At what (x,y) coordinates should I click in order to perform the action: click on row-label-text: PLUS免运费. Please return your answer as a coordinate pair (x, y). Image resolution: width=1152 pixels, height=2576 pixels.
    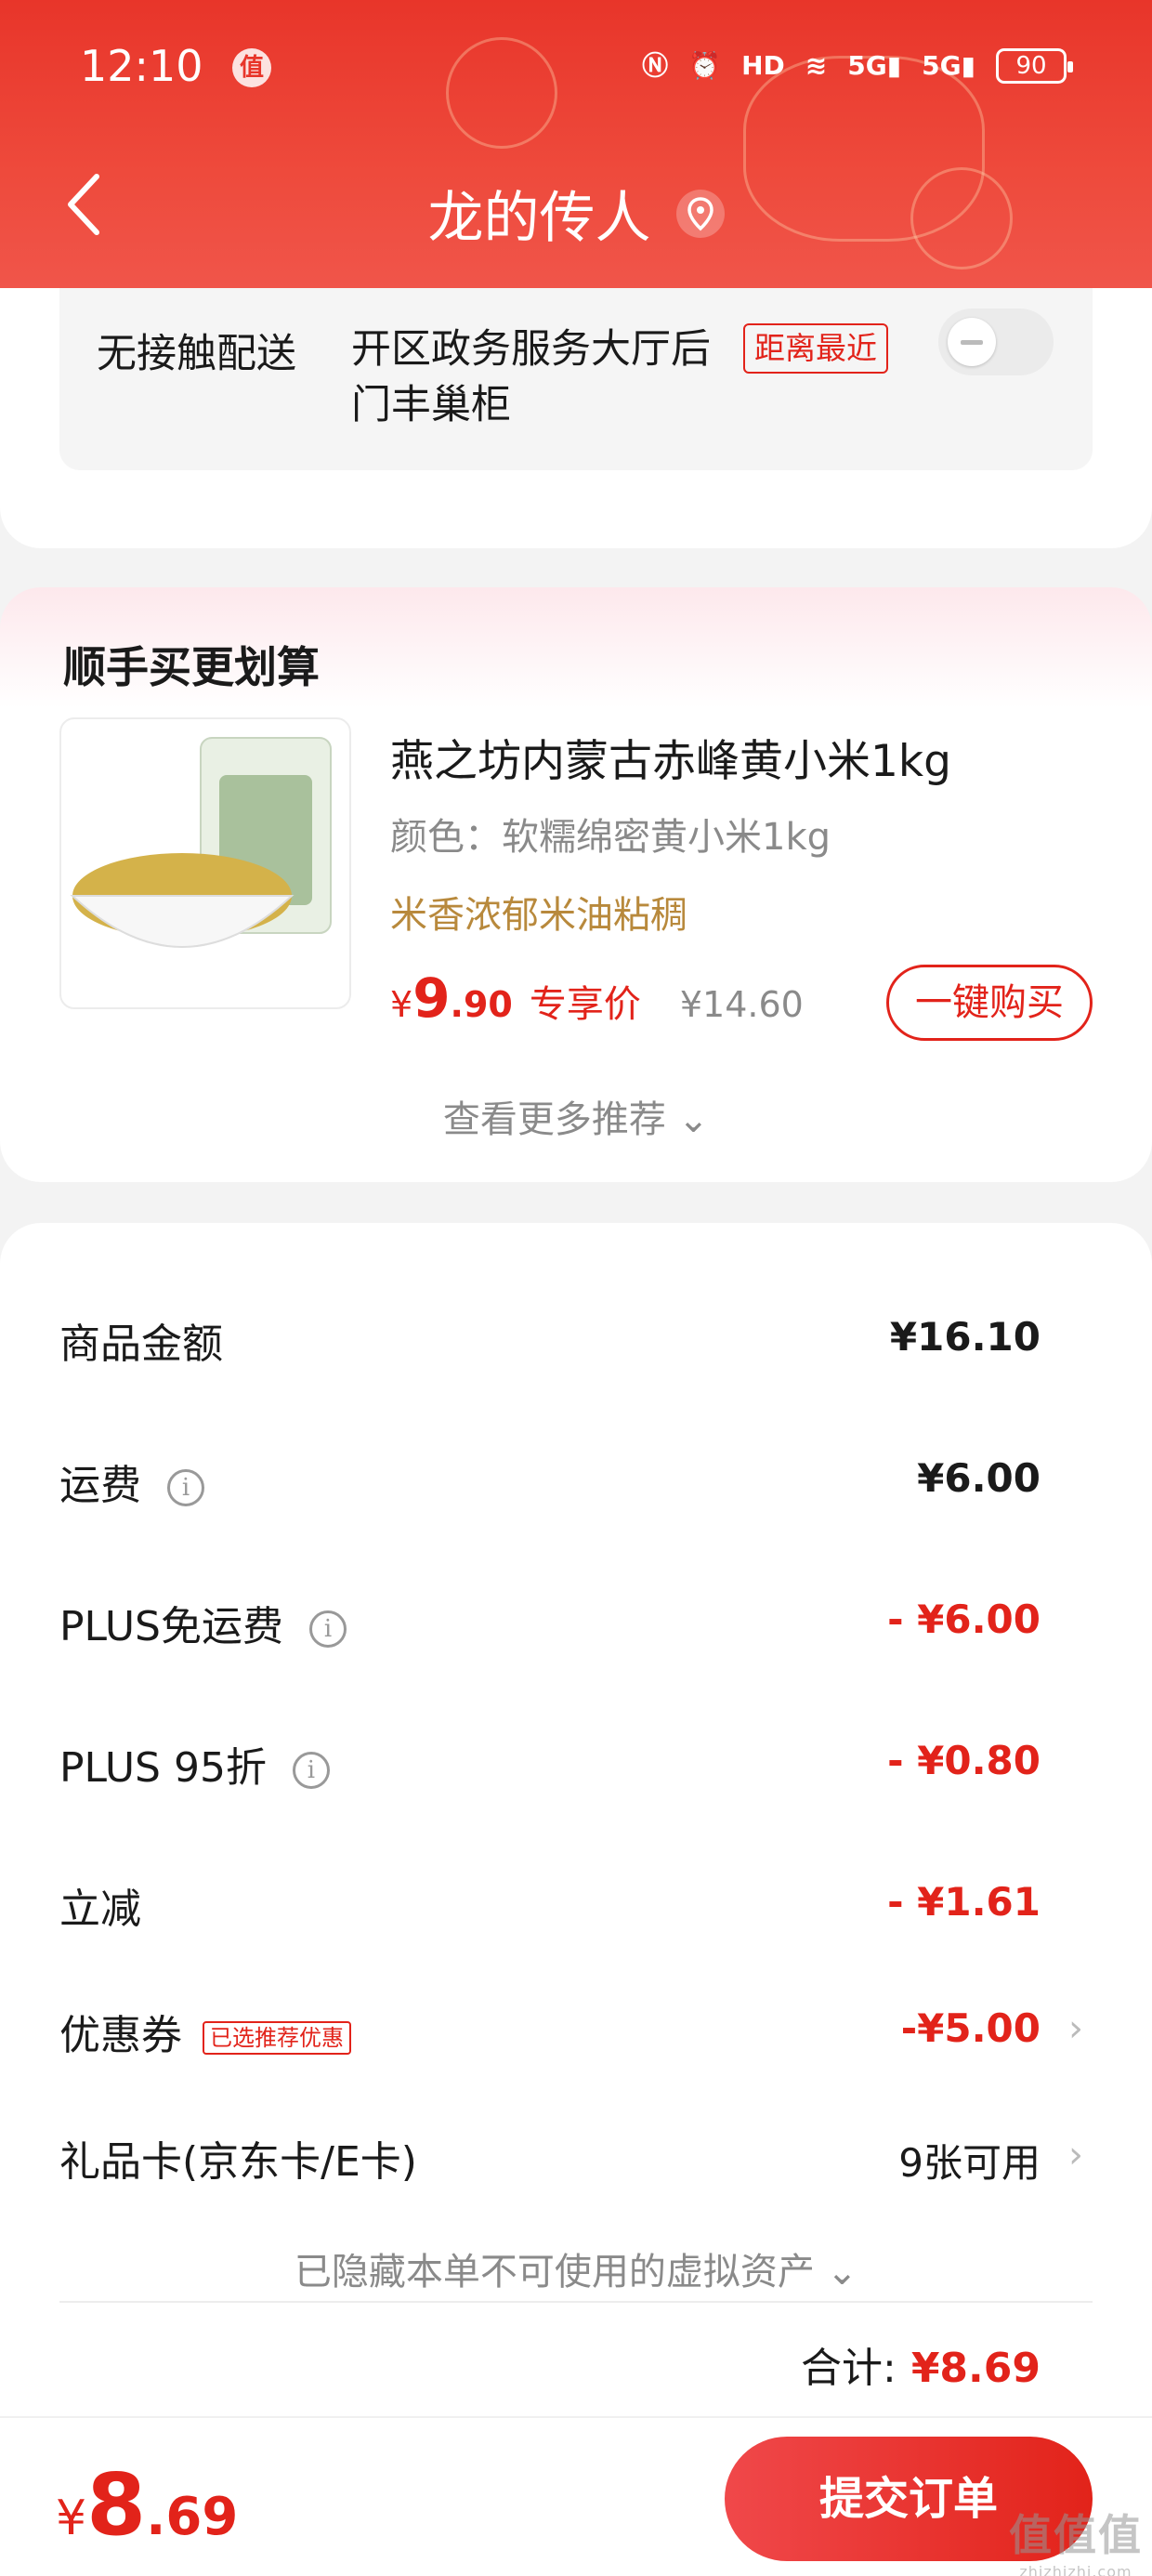
    Looking at the image, I should click on (171, 1626).